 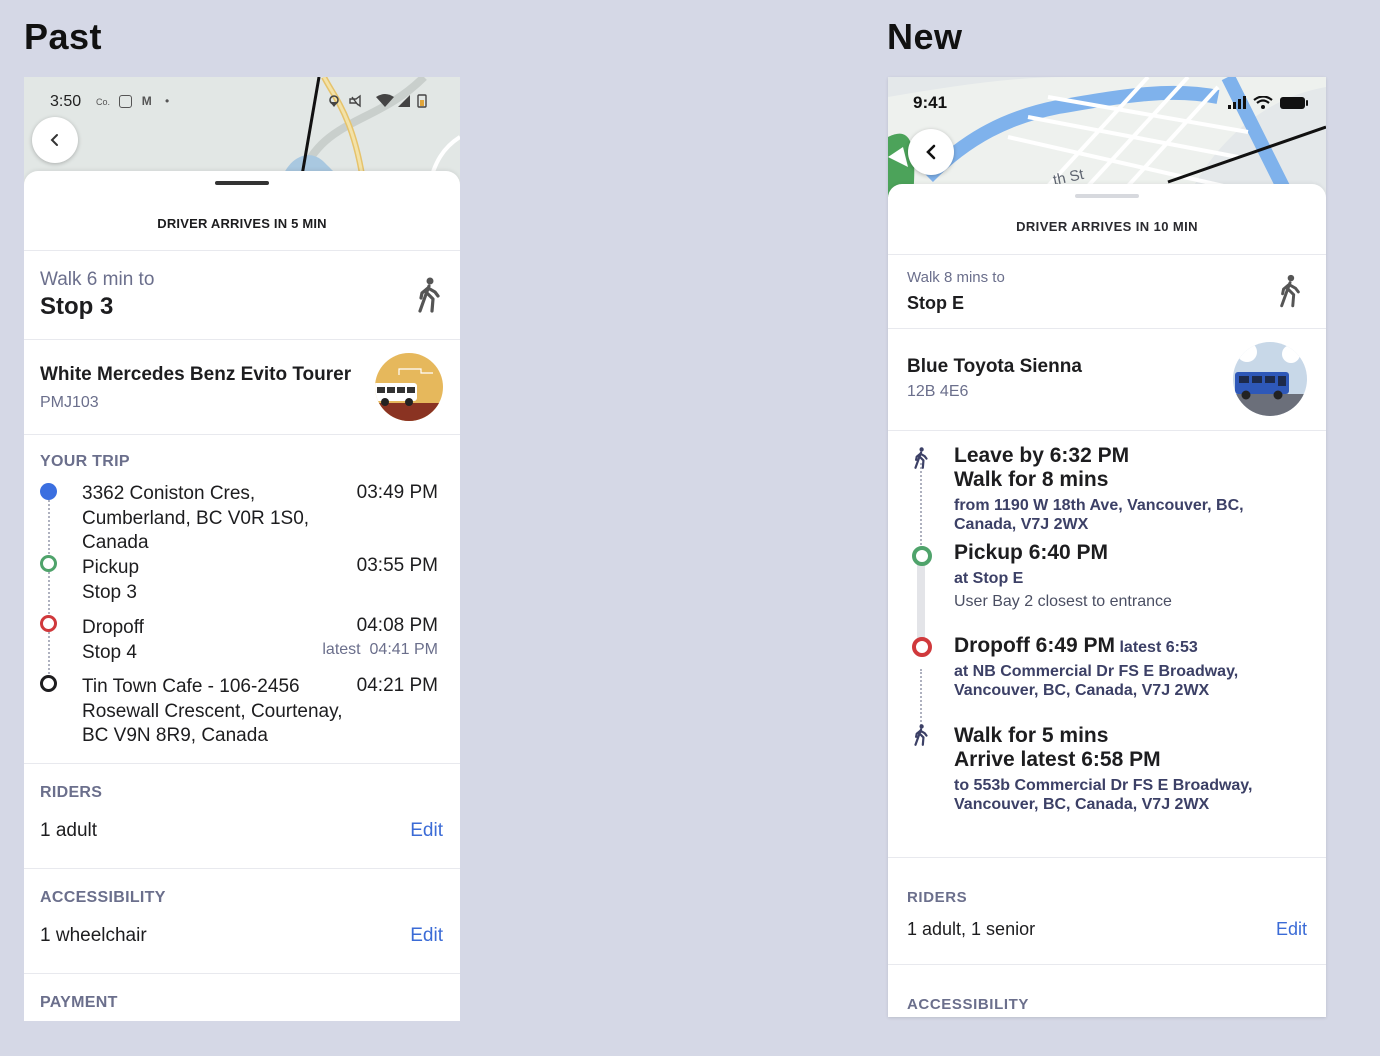 What do you see at coordinates (935, 303) in the screenshot?
I see `new-walk-stop: Stop E` at bounding box center [935, 303].